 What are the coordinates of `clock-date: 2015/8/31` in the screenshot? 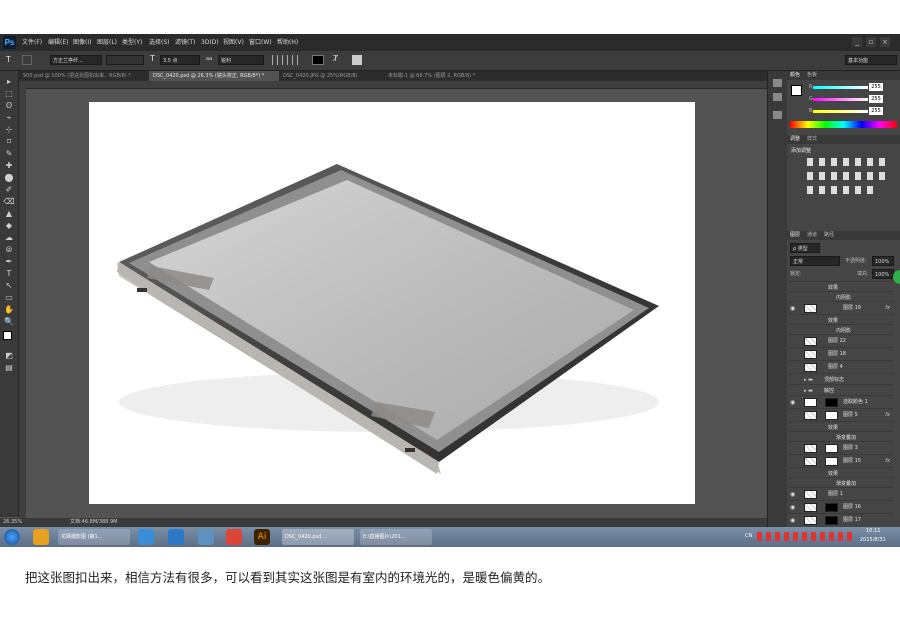 It's located at (873, 540).